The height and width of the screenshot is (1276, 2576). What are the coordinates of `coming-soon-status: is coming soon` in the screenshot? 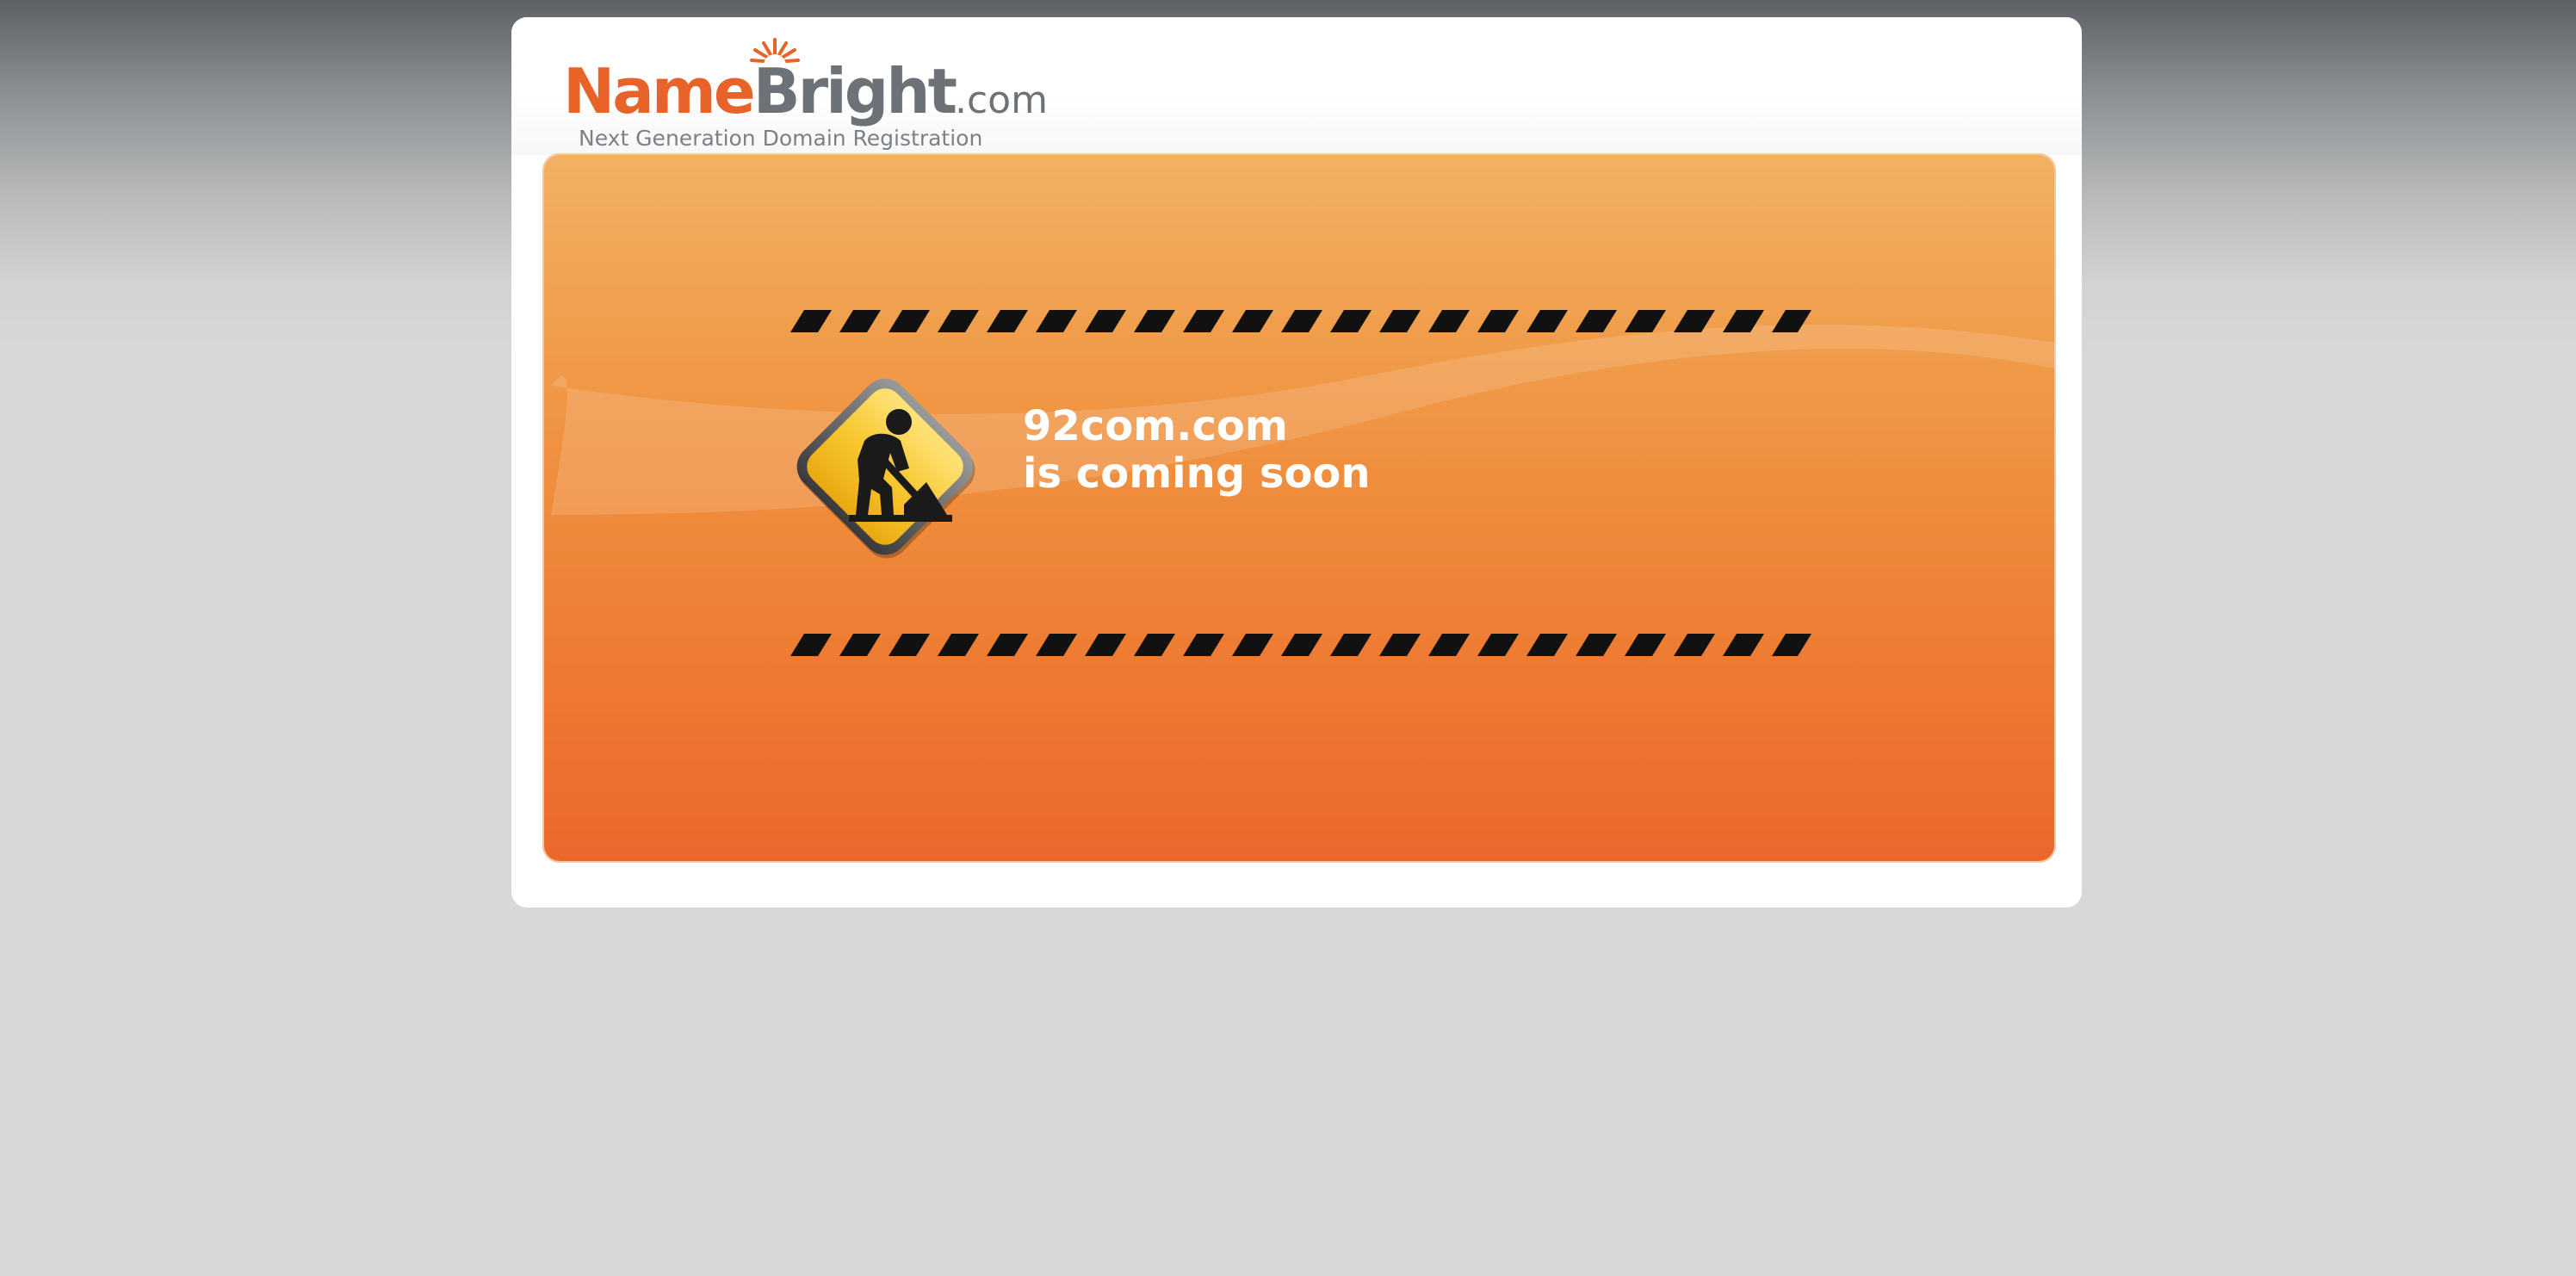 It's located at (1197, 473).